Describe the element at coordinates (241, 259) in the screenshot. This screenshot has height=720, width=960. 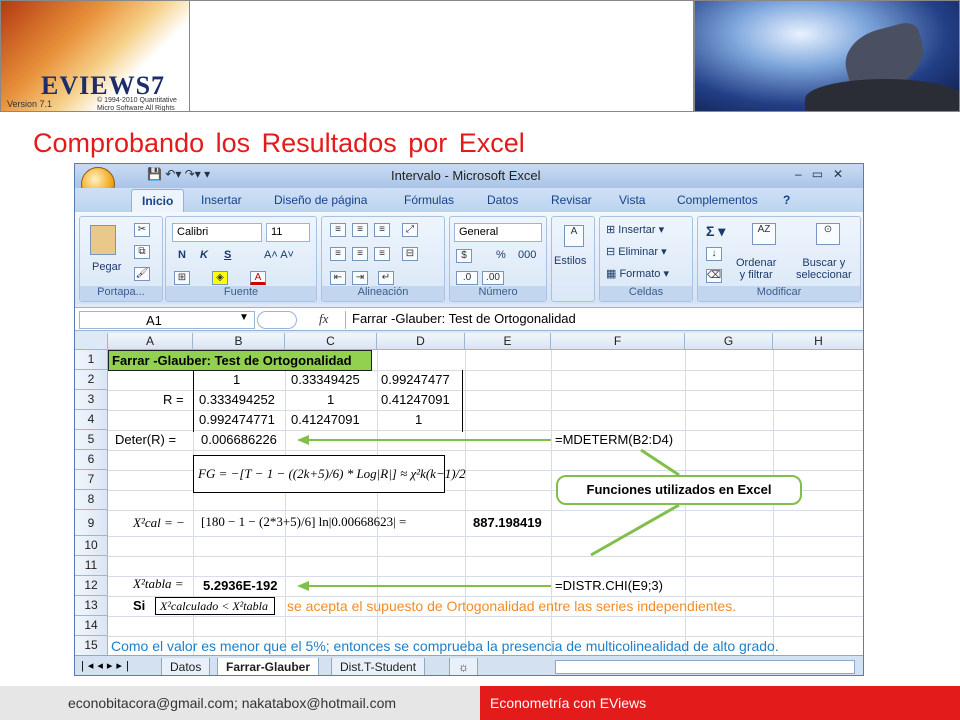
I see `group-fuente: Calibri 11 N K S A˄ A˅ ⊞ ◈ A Fuente` at that location.